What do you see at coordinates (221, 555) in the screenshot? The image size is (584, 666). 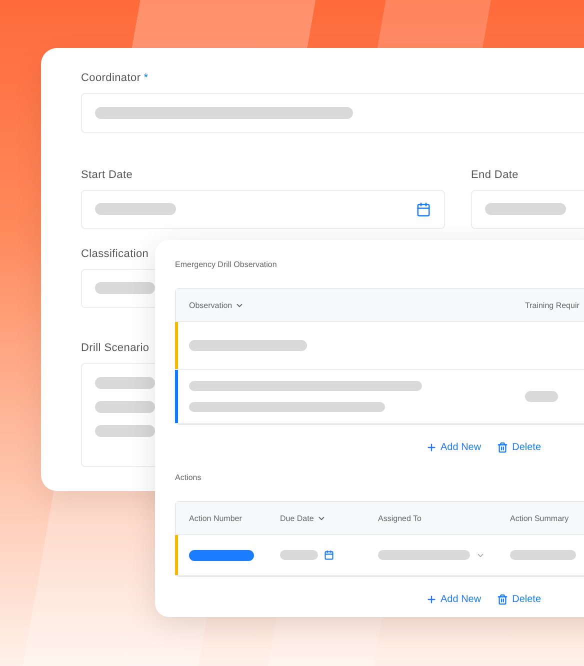 I see `link-placeholder-bar` at bounding box center [221, 555].